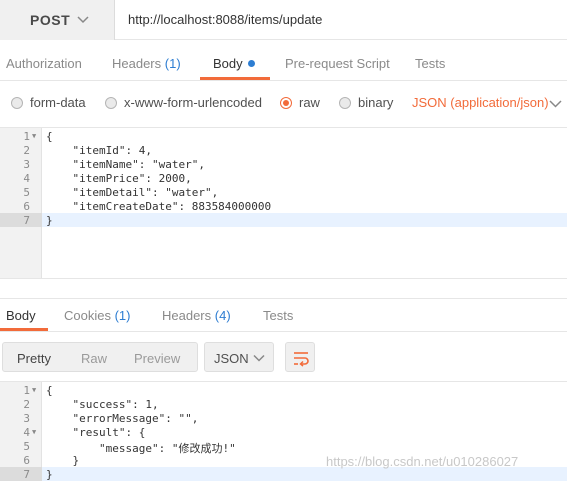 The image size is (567, 481). What do you see at coordinates (225, 19) in the screenshot?
I see `url-input: http://localhost:8088/items/update` at bounding box center [225, 19].